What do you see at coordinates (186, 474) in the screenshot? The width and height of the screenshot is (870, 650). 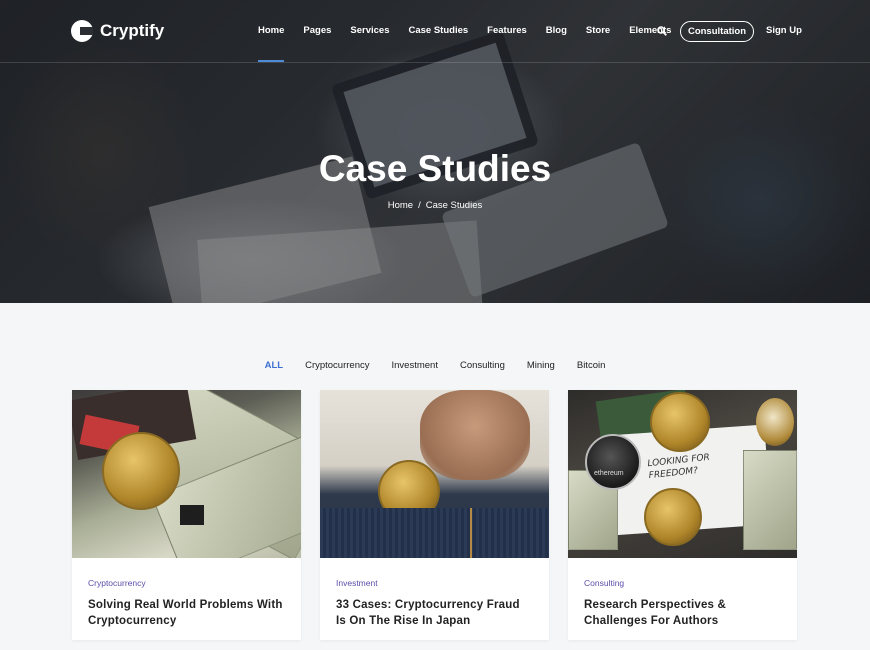 I see `card-image-cash-coin` at bounding box center [186, 474].